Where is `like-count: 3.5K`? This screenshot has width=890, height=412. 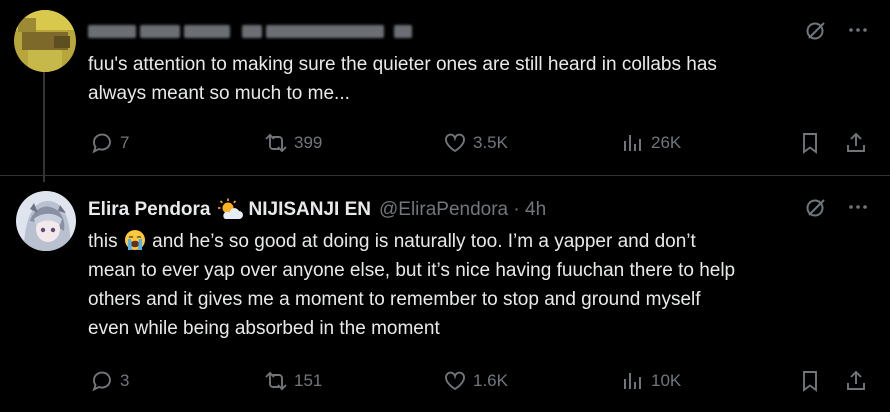
like-count: 3.5K is located at coordinates (490, 142).